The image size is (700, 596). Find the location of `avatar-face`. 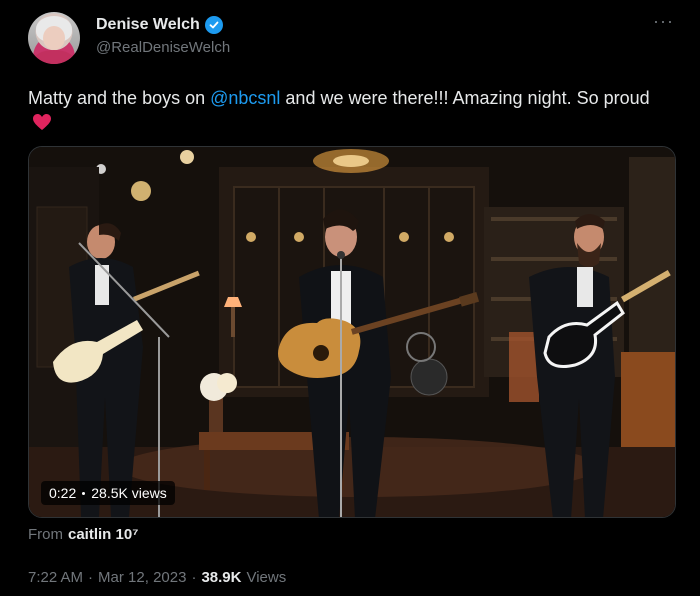

avatar-face is located at coordinates (54, 38).